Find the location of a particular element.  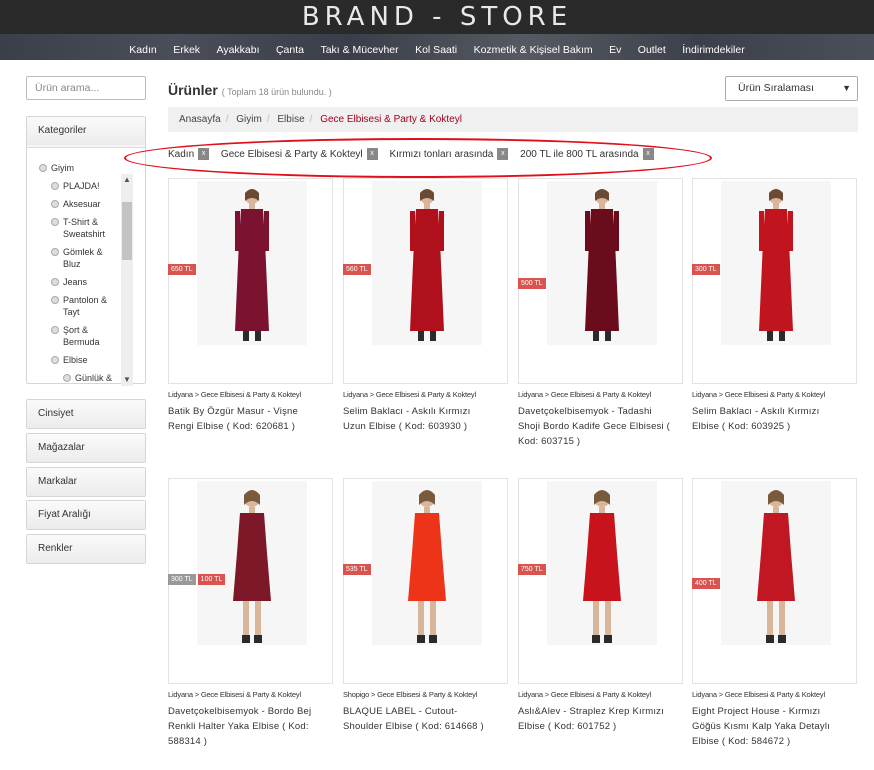

filter-markalar-label: Markalar is located at coordinates (86, 482).